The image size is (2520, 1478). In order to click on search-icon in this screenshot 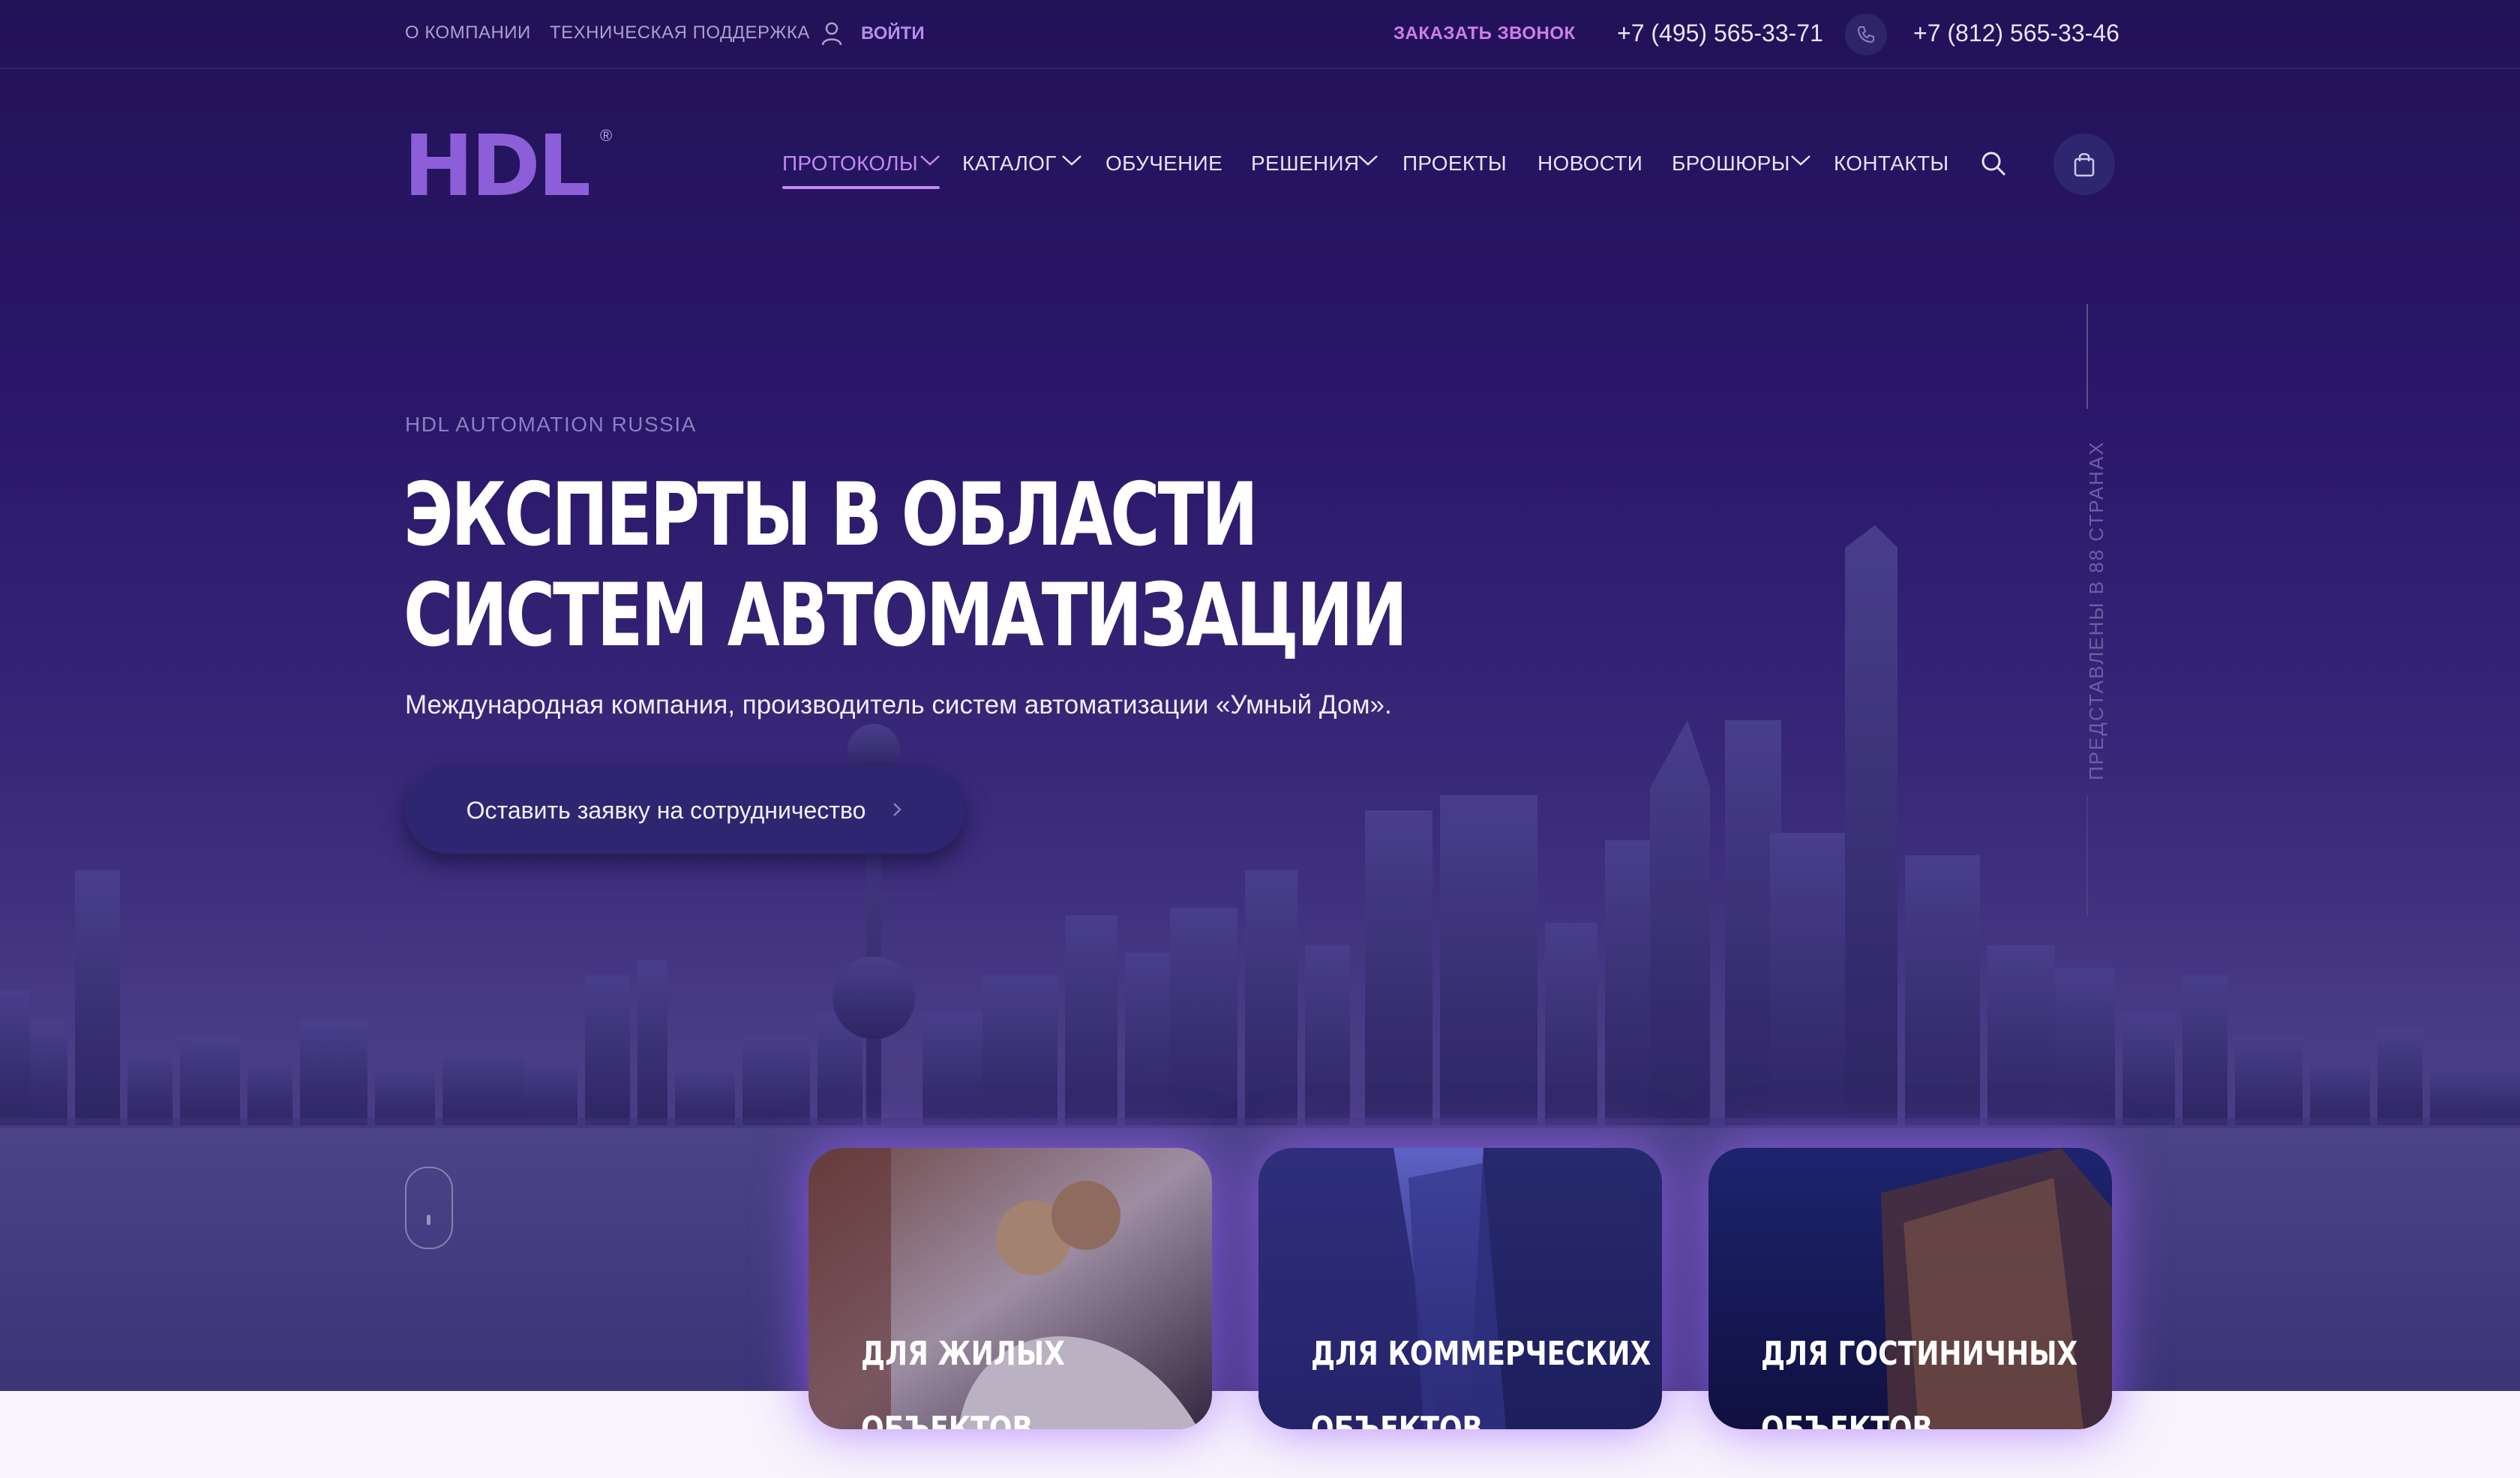, I will do `click(1993, 165)`.